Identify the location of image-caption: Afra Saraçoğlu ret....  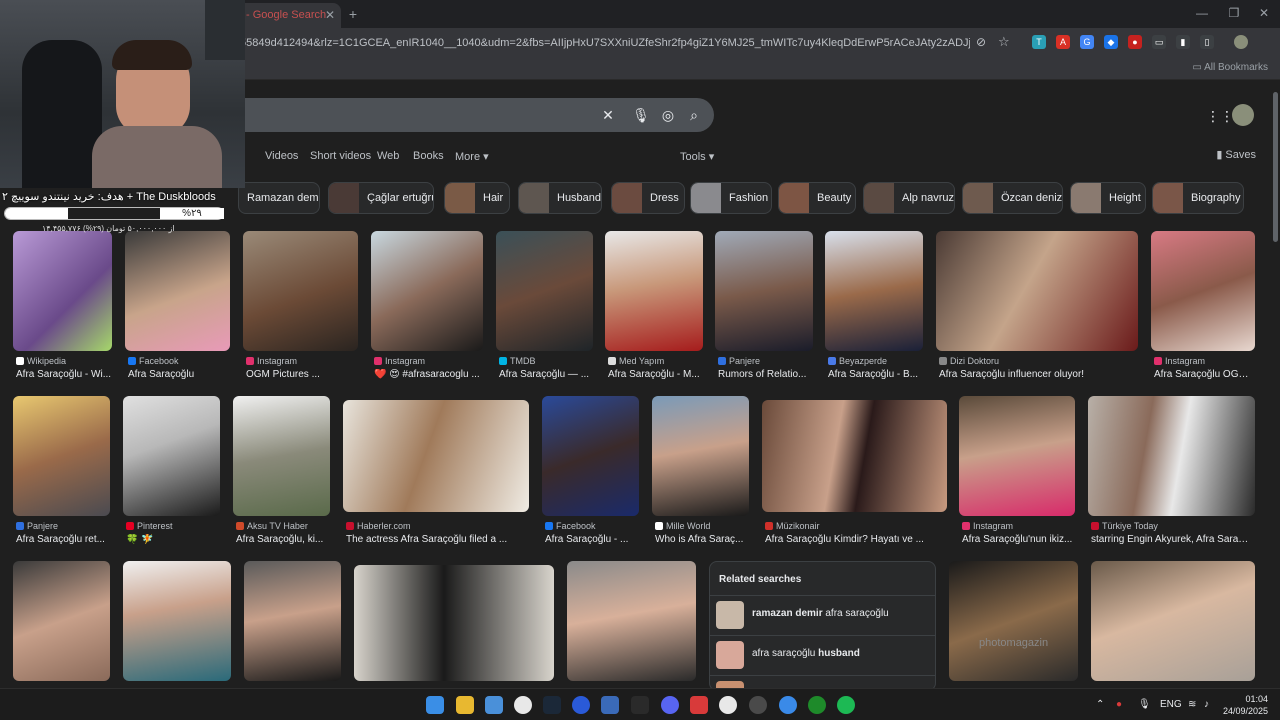
(63, 539).